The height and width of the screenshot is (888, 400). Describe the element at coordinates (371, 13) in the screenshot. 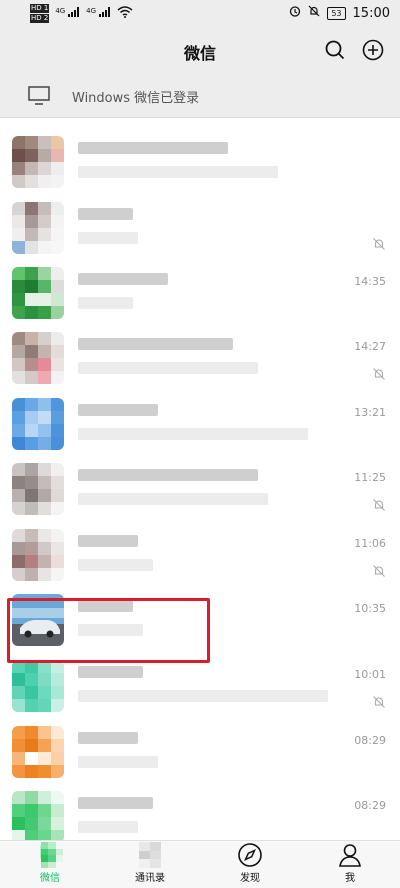

I see `clock: 15:00` at that location.